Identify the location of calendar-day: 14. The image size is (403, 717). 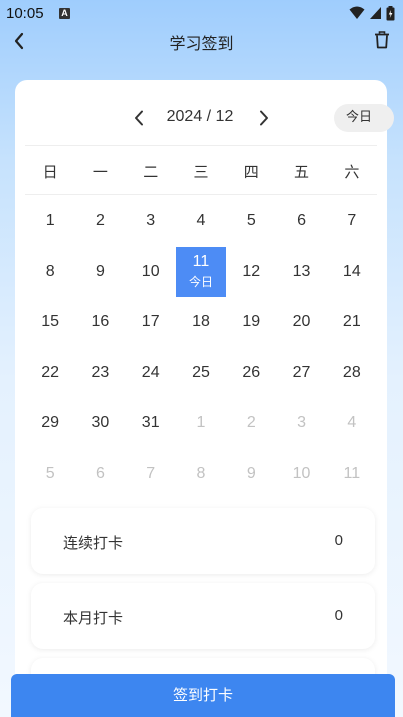
(352, 272).